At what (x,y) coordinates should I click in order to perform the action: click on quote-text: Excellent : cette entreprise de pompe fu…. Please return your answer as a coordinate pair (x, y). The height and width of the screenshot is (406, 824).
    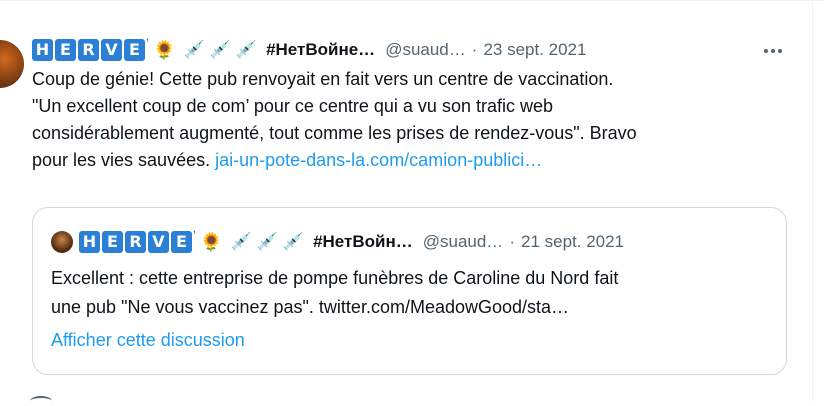
    Looking at the image, I should click on (411, 293).